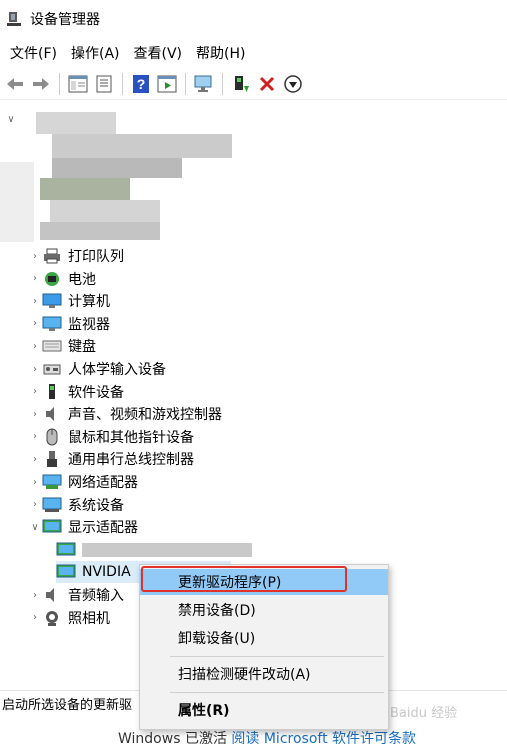 This screenshot has width=507, height=744. Describe the element at coordinates (131, 460) in the screenshot. I see `tree-item-label: 通用串行总线控制器` at that location.